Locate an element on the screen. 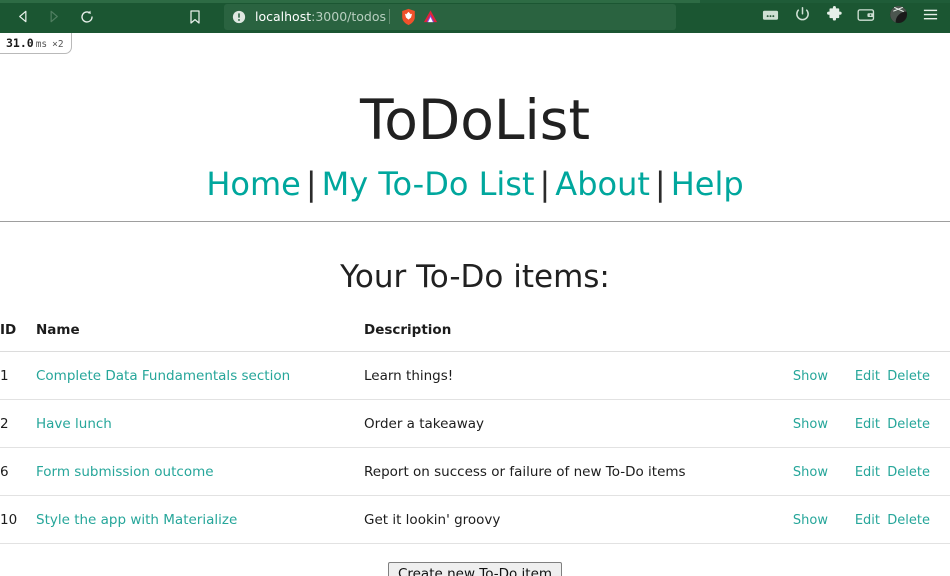 This screenshot has height=576, width=950. cell-description: Order a takeaway is located at coordinates (564, 424).